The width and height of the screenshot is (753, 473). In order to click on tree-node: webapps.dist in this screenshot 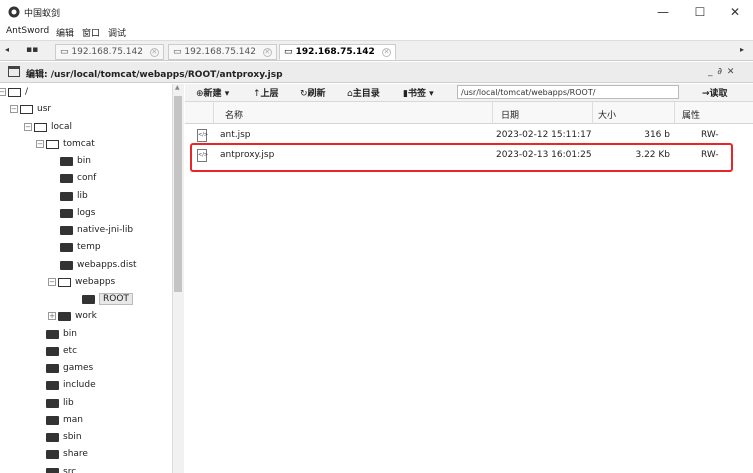, I will do `click(86, 266)`.